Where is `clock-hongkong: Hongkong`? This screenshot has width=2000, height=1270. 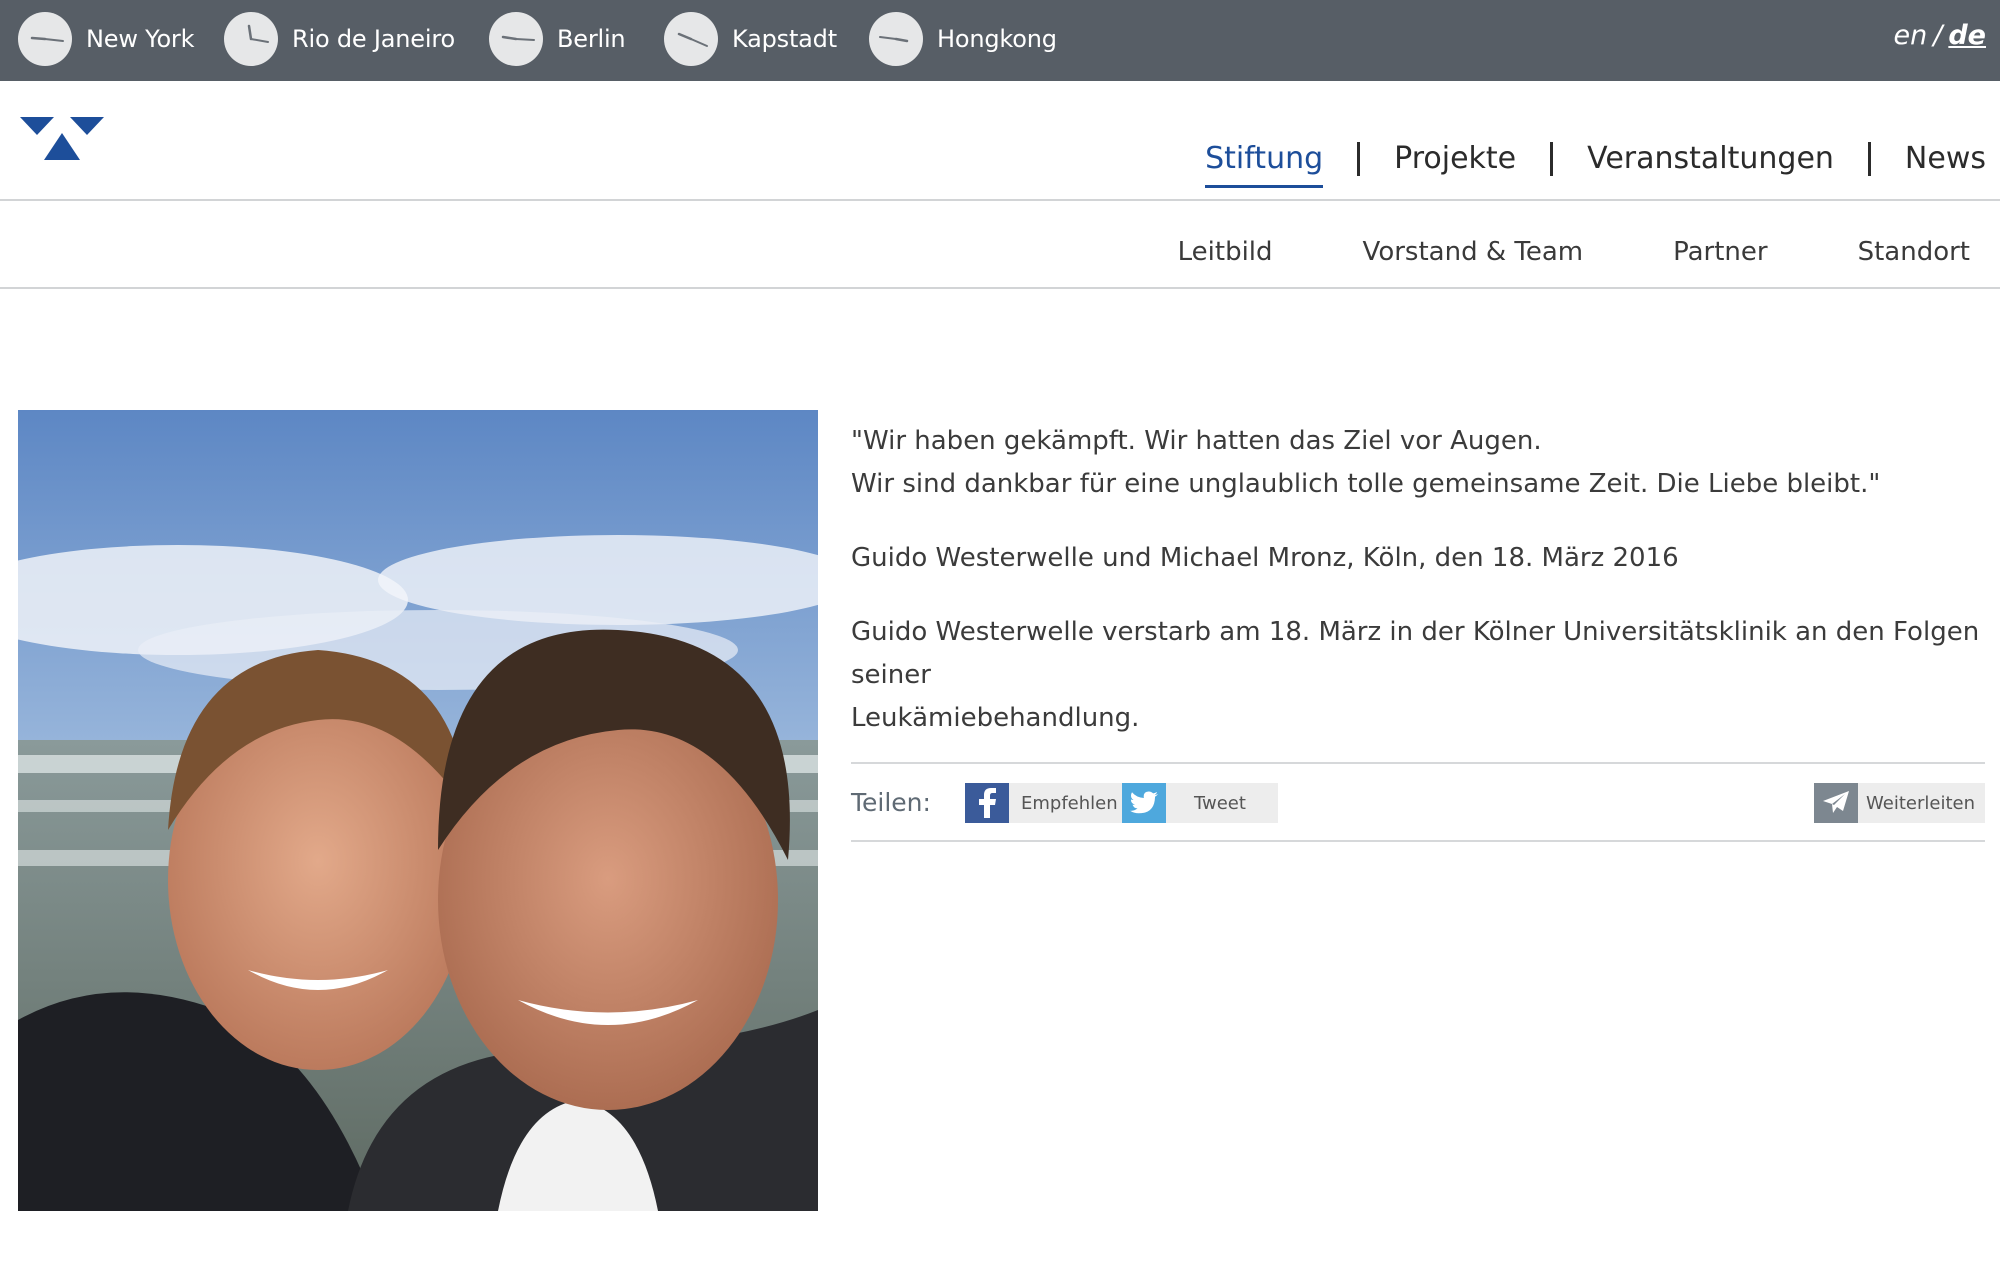 clock-hongkong: Hongkong is located at coordinates (963, 39).